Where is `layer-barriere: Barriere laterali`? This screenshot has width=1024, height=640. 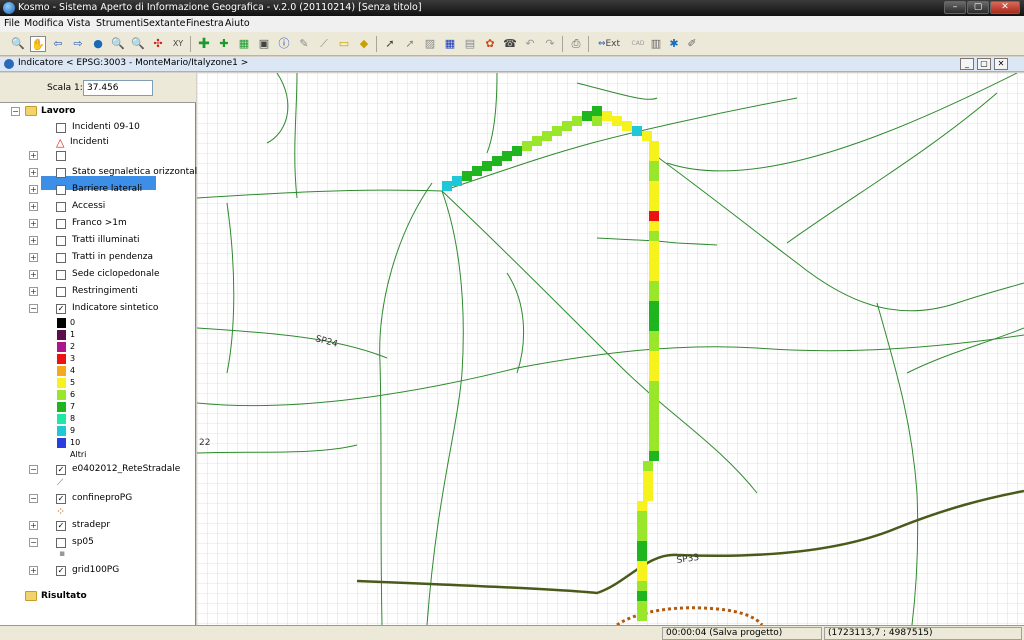 layer-barriere: Barriere laterali is located at coordinates (107, 189).